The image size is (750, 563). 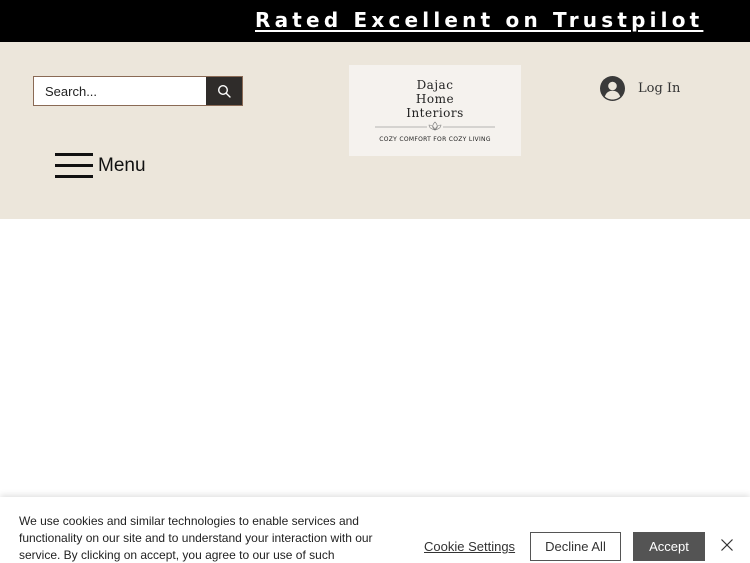 I want to click on accept-button: Accept, so click(x=669, y=546).